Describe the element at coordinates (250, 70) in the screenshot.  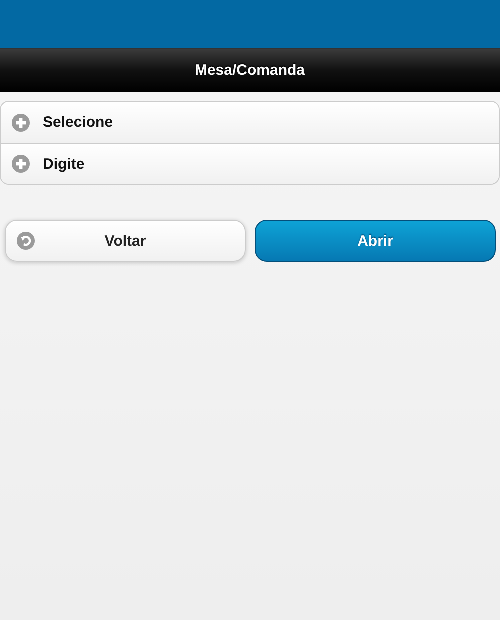
I see `page-title: Mesa/Comanda` at that location.